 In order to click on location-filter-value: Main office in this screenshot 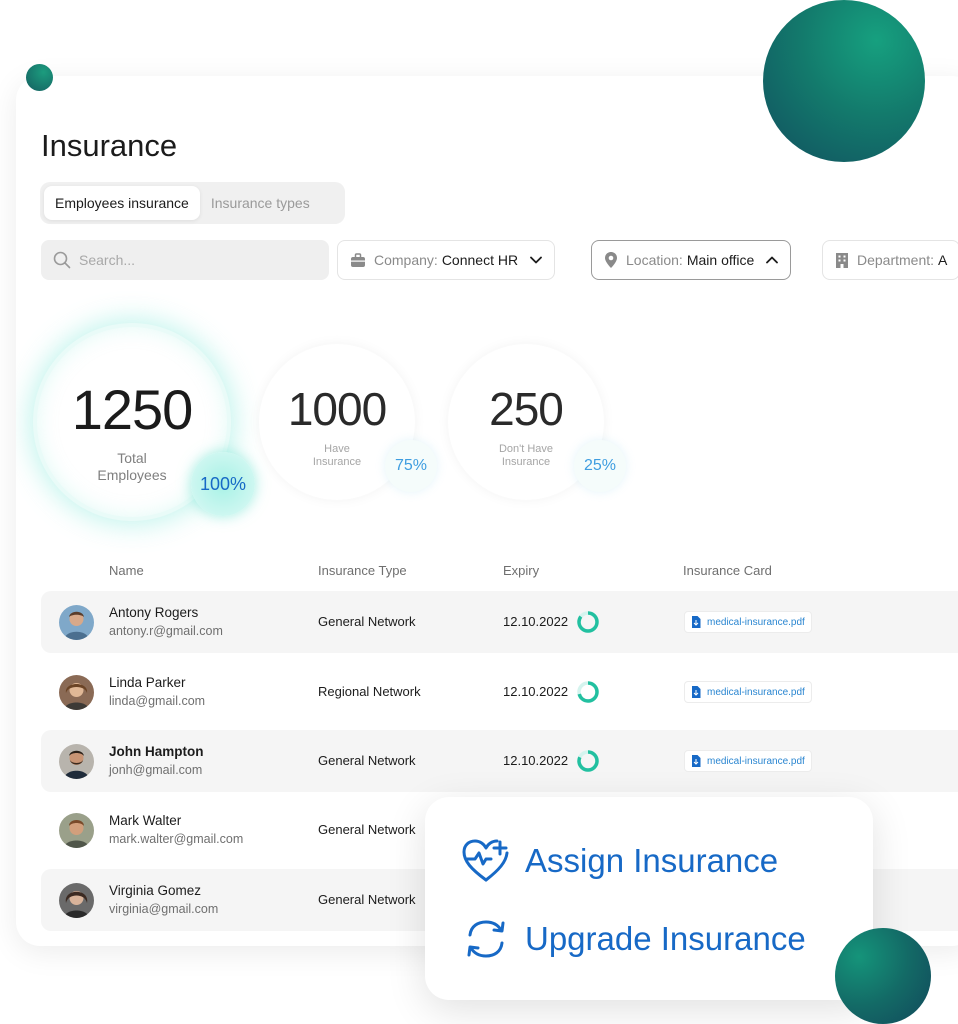, I will do `click(720, 260)`.